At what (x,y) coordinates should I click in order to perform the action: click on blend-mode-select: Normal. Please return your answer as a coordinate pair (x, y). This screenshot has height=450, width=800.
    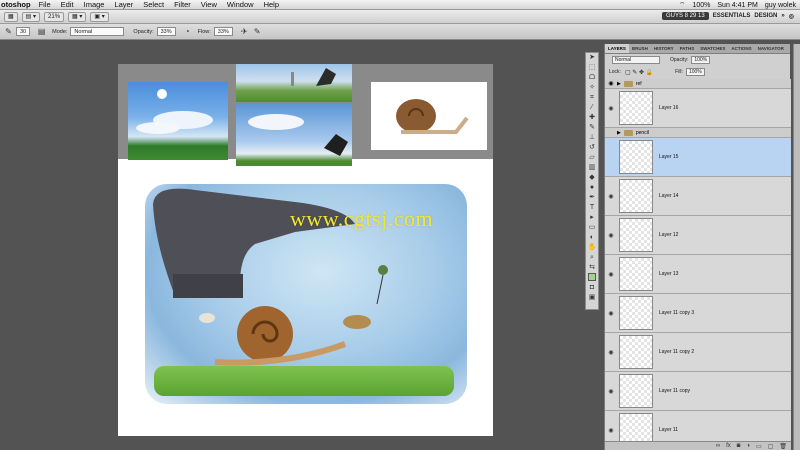
    Looking at the image, I should click on (636, 60).